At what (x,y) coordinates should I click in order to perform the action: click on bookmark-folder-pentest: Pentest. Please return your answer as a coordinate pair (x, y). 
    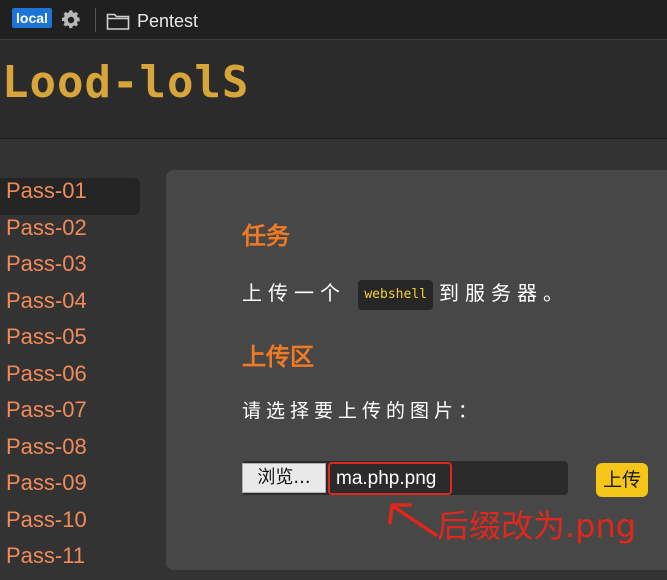
    Looking at the image, I should click on (167, 21).